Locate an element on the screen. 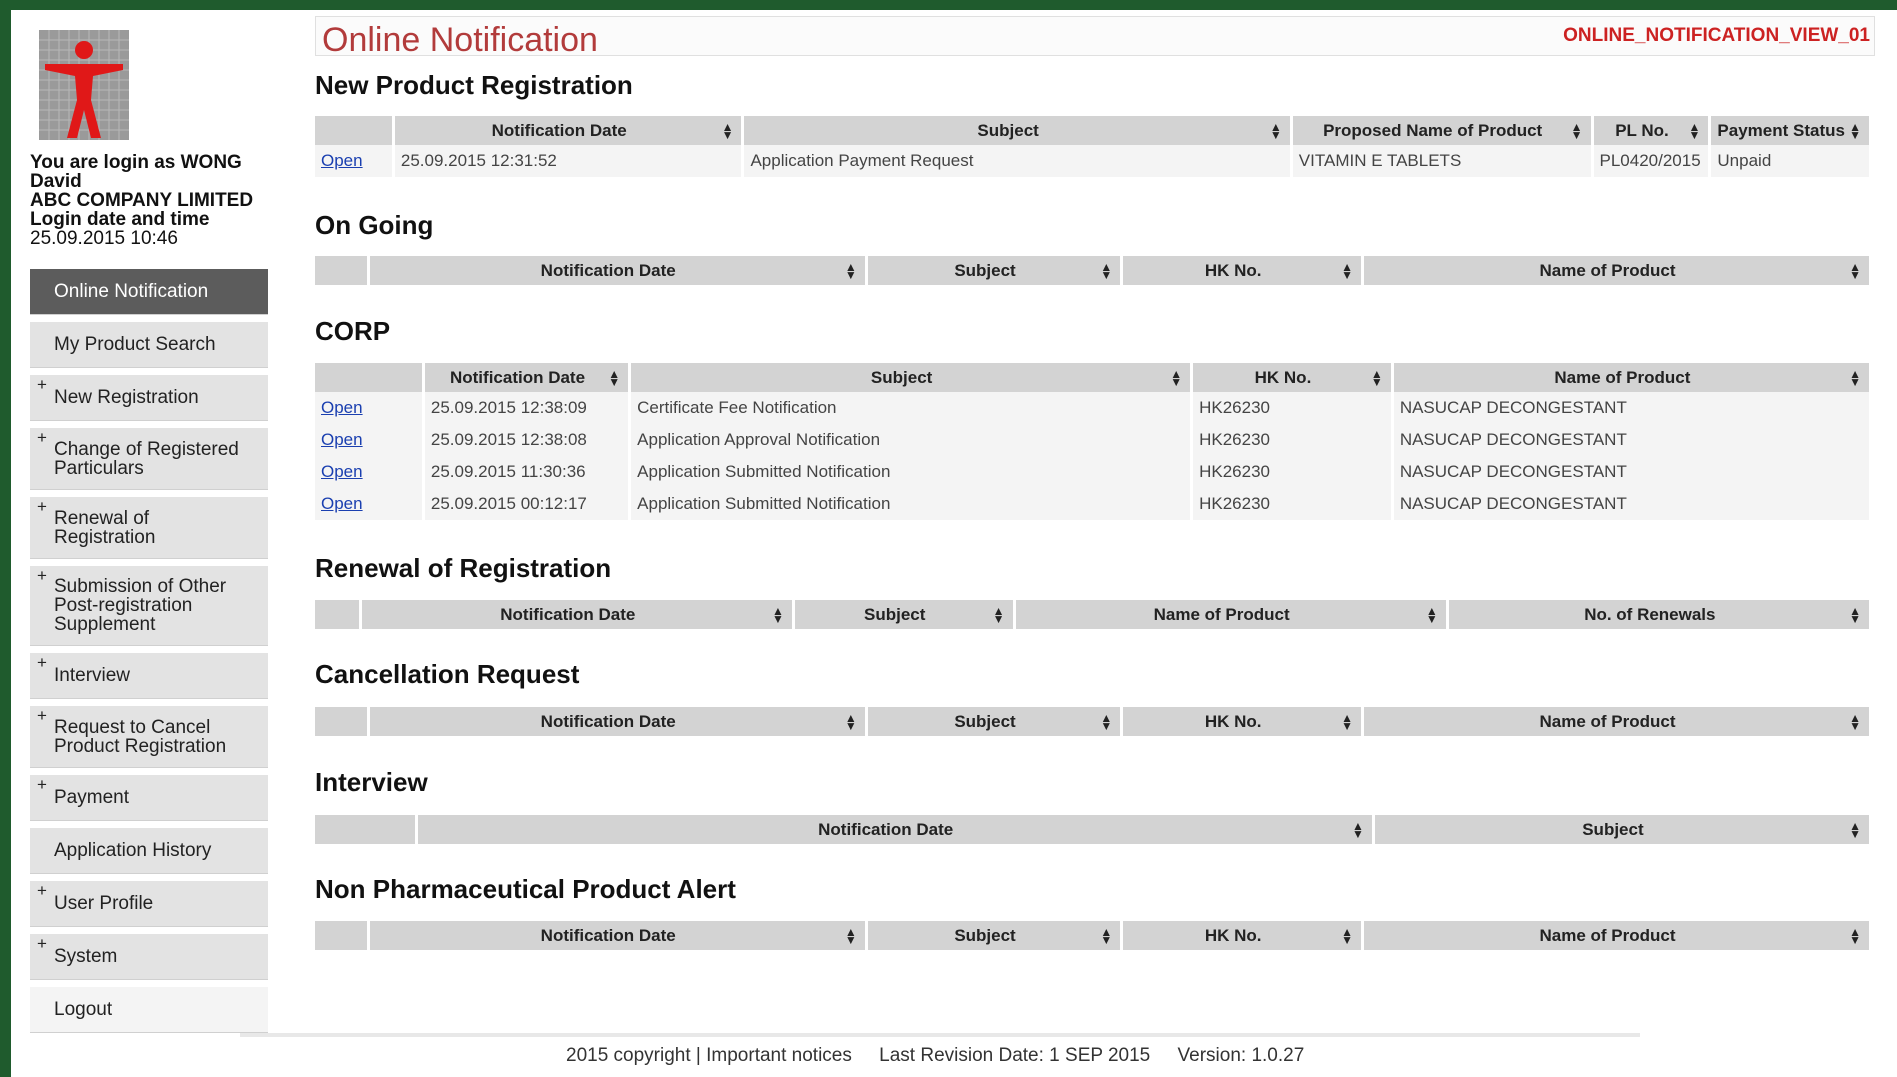 Image resolution: width=1897 pixels, height=1077 pixels. login-user-line1: You are login as WONG is located at coordinates (136, 162).